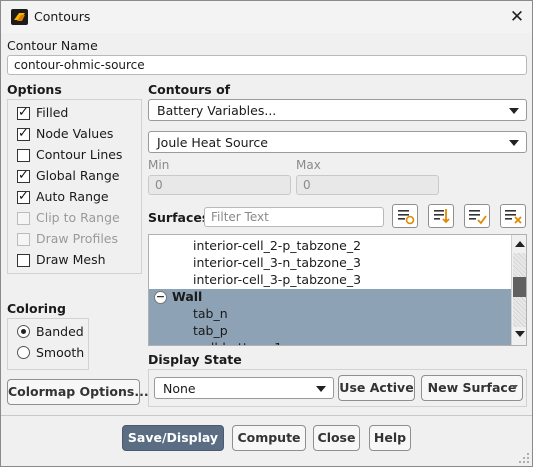 The width and height of the screenshot is (533, 467). What do you see at coordinates (23, 175) in the screenshot?
I see `global-range-checkbox: ✓` at bounding box center [23, 175].